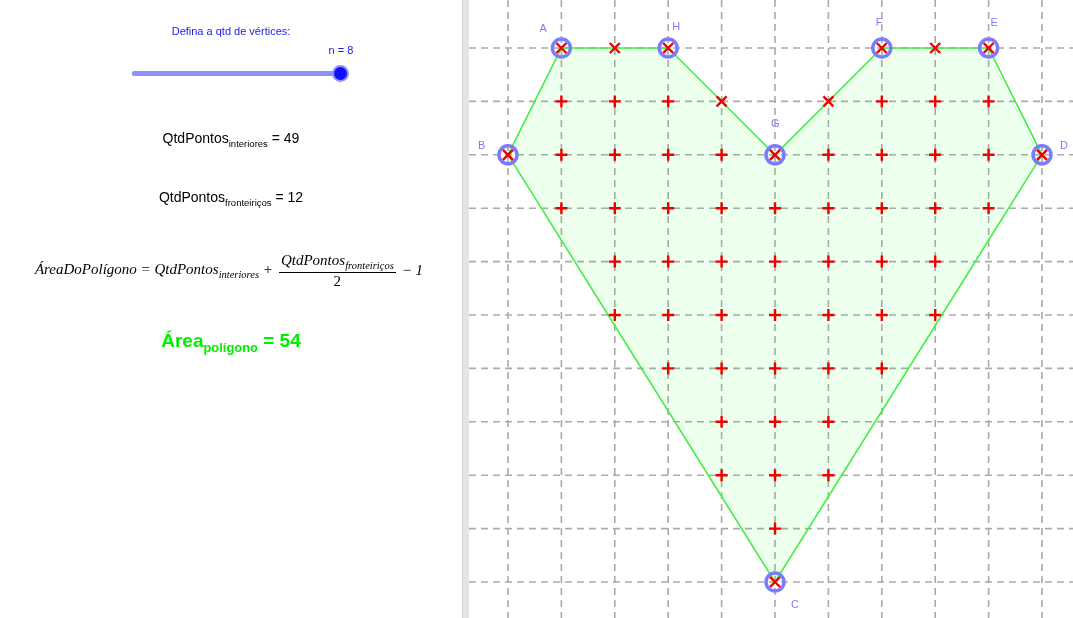  What do you see at coordinates (879, 22) in the screenshot?
I see `vertex-label: F` at bounding box center [879, 22].